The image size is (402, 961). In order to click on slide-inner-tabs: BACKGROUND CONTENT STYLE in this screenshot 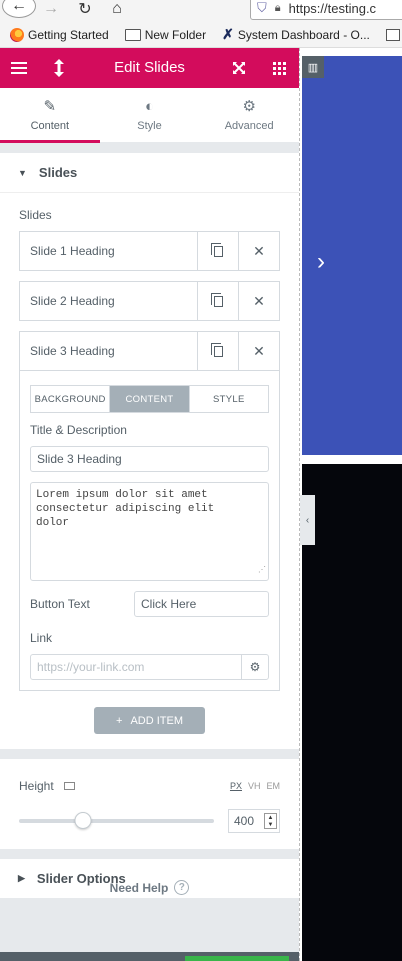, I will do `click(149, 399)`.